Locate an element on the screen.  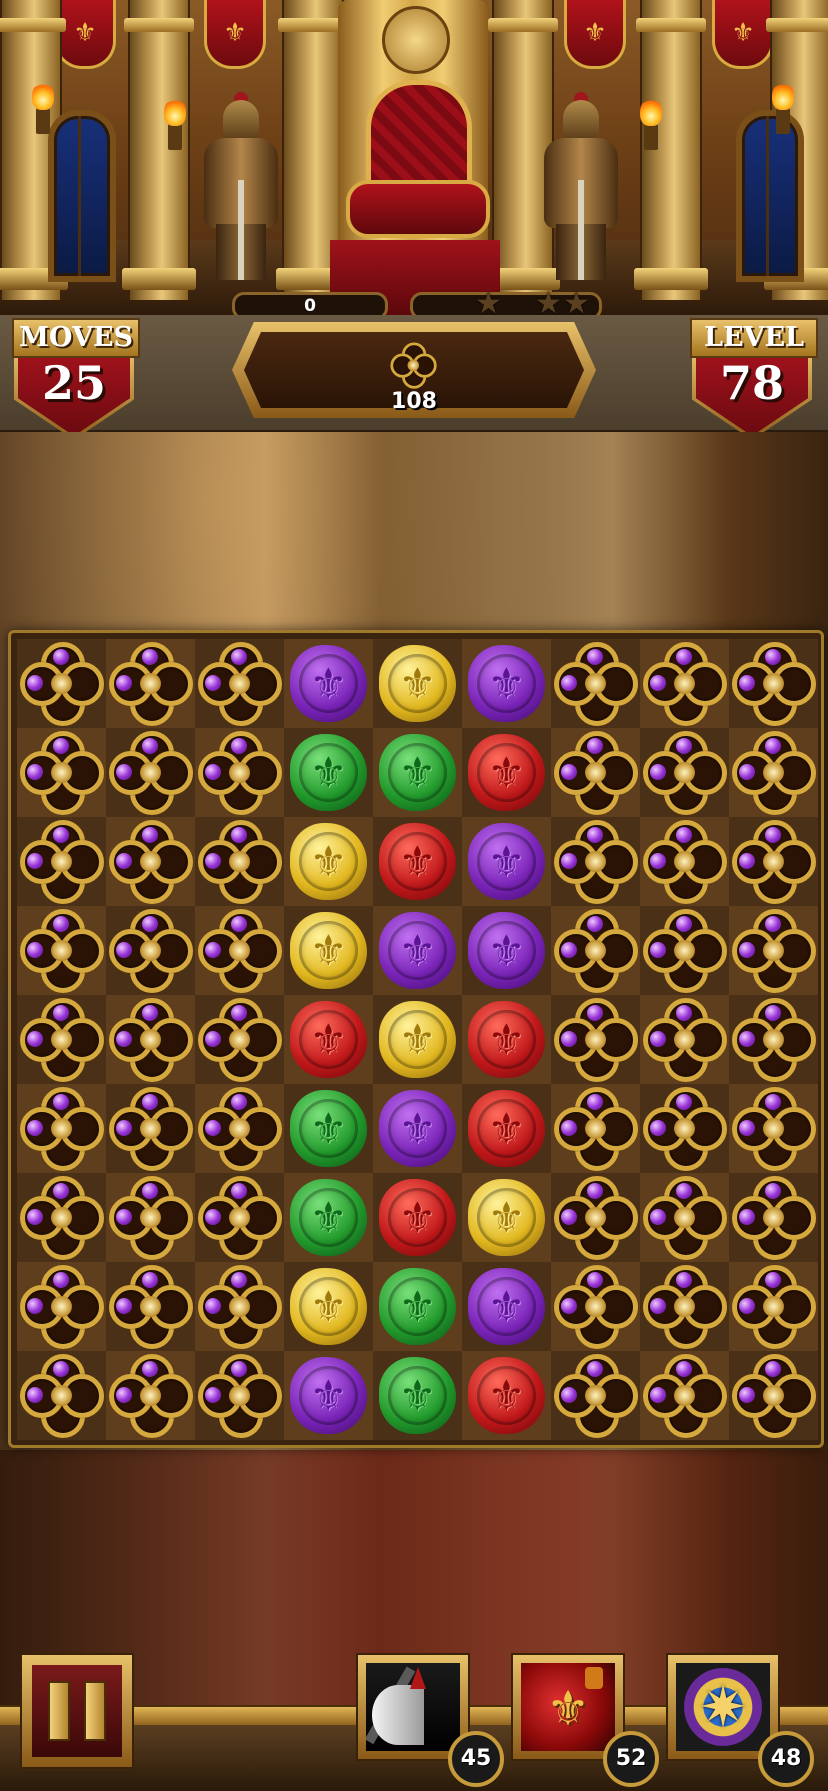
purple-seal-icon: ⚜ is located at coordinates (506, 1306).